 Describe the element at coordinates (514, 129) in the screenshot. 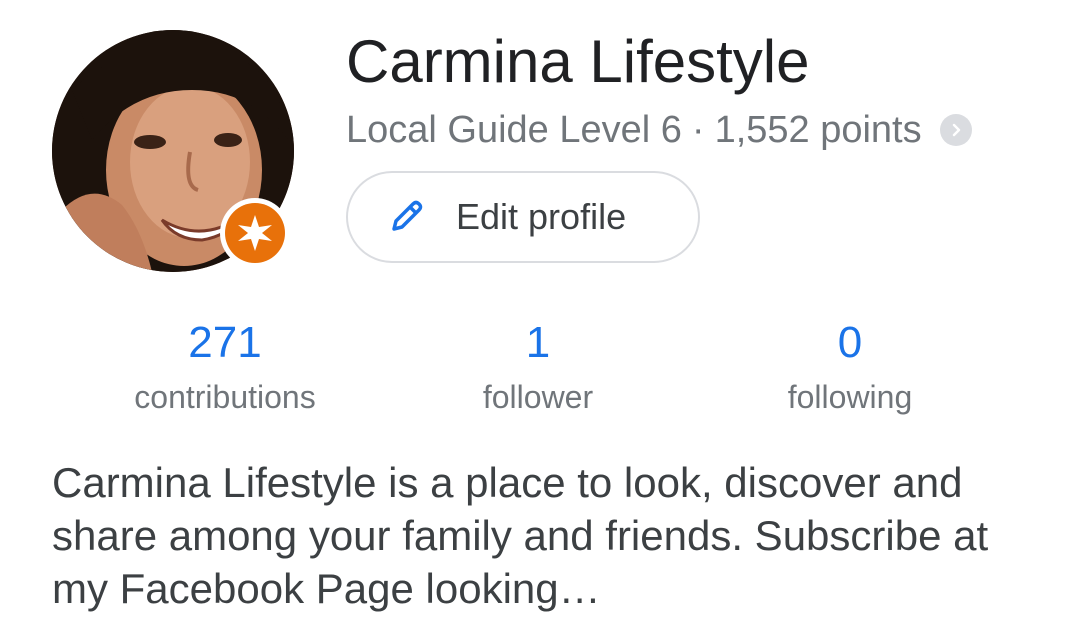

I see `local-guide-level-text: Local Guide Level 6` at that location.